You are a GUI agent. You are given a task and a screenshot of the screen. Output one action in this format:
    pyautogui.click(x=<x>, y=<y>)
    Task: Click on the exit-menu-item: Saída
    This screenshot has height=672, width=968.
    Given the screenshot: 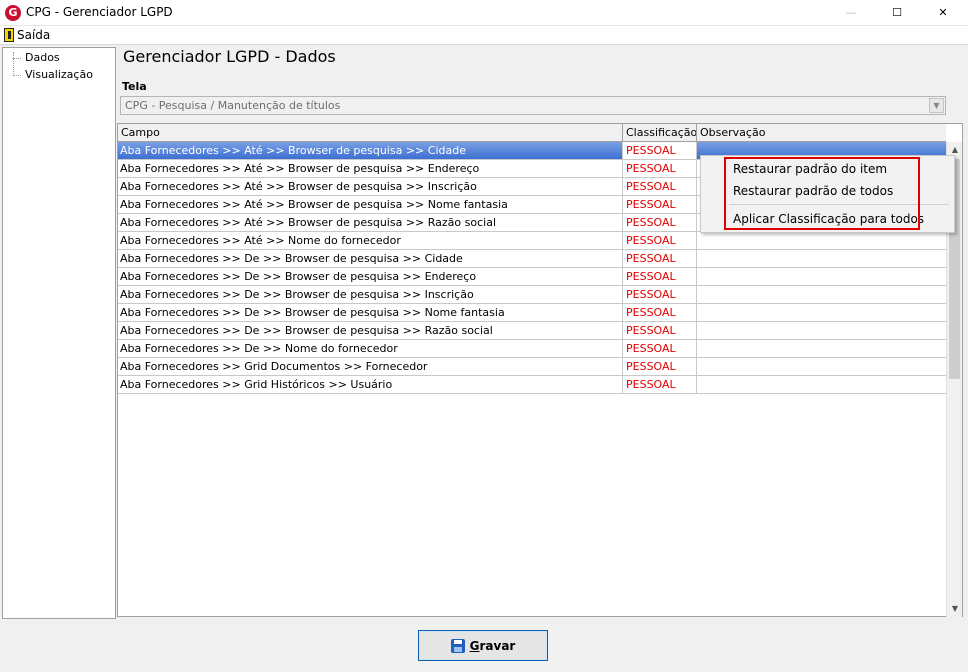 What is the action you would take?
    pyautogui.click(x=27, y=35)
    